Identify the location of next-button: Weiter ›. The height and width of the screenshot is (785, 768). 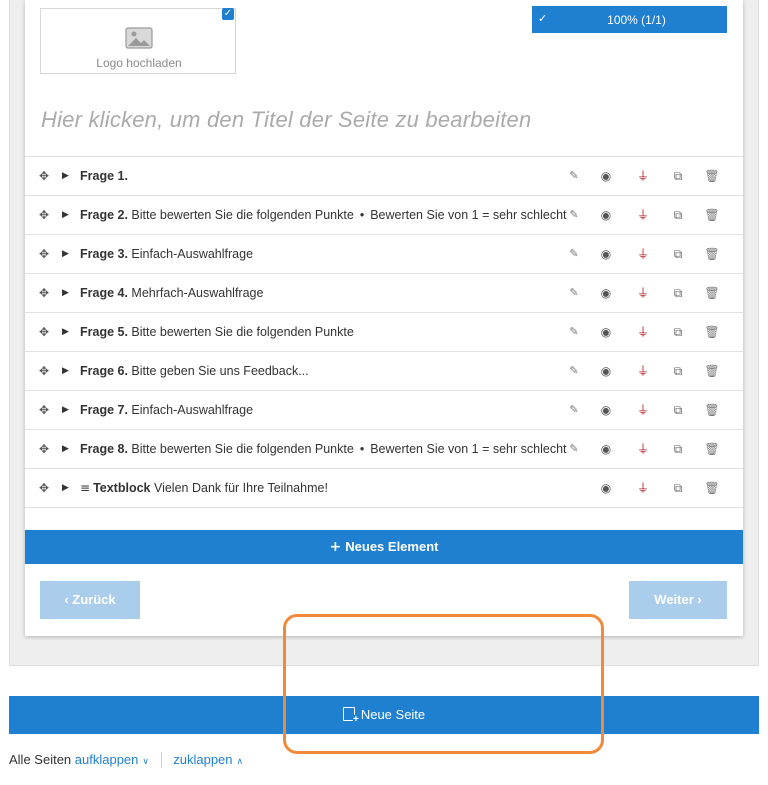
(678, 600).